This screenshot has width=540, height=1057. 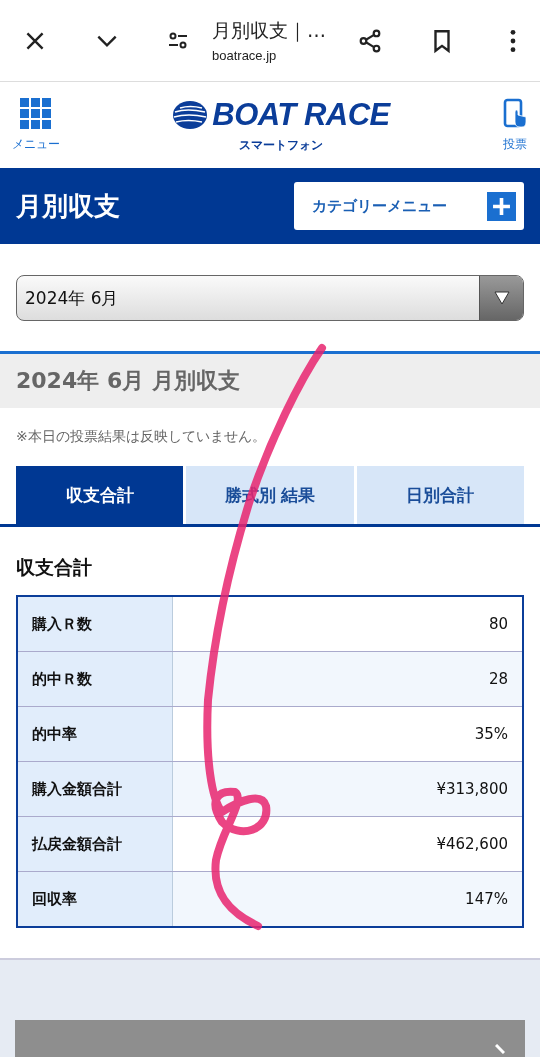 I want to click on row-value: 147%, so click(x=347, y=899).